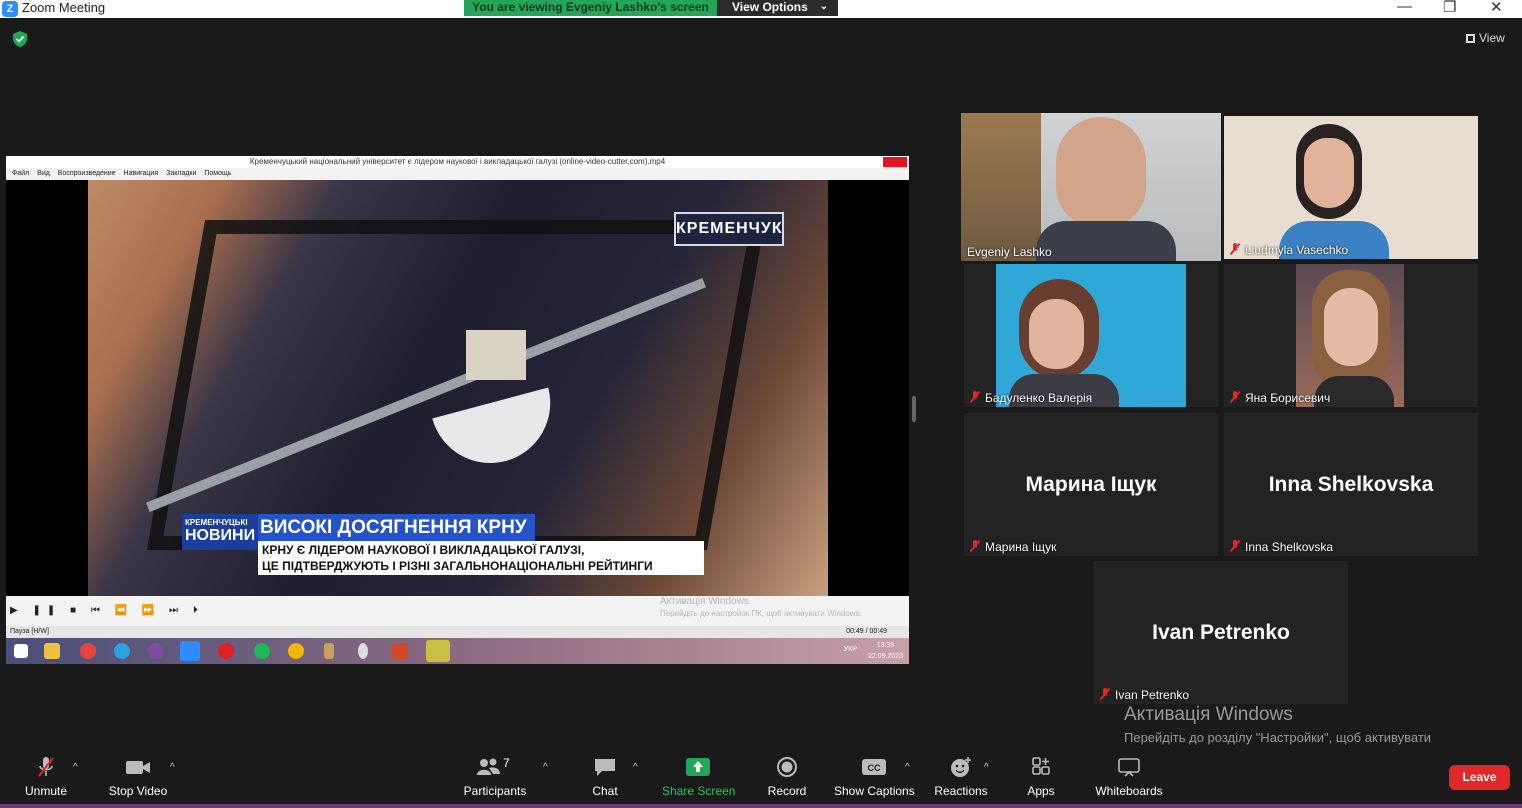 This screenshot has width=1522, height=808. Describe the element at coordinates (1404, 7) in the screenshot. I see `minimize-icon: —` at that location.